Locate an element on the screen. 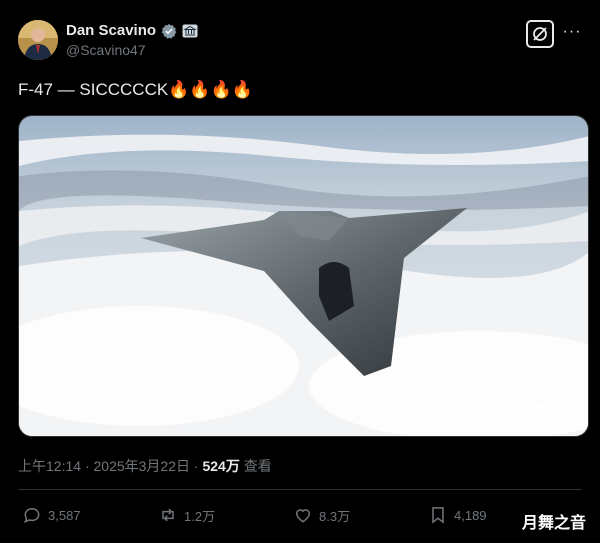 The image size is (600, 543). verified-badge-icon is located at coordinates (169, 31).